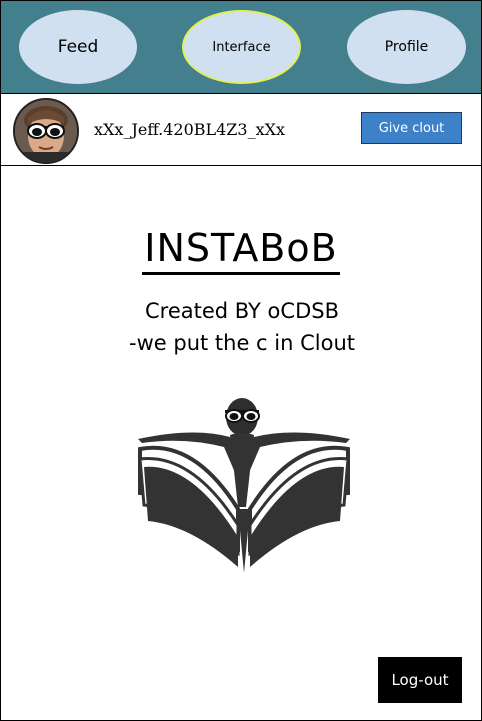 The width and height of the screenshot is (482, 721). What do you see at coordinates (420, 680) in the screenshot?
I see `logout-button: Log-out` at bounding box center [420, 680].